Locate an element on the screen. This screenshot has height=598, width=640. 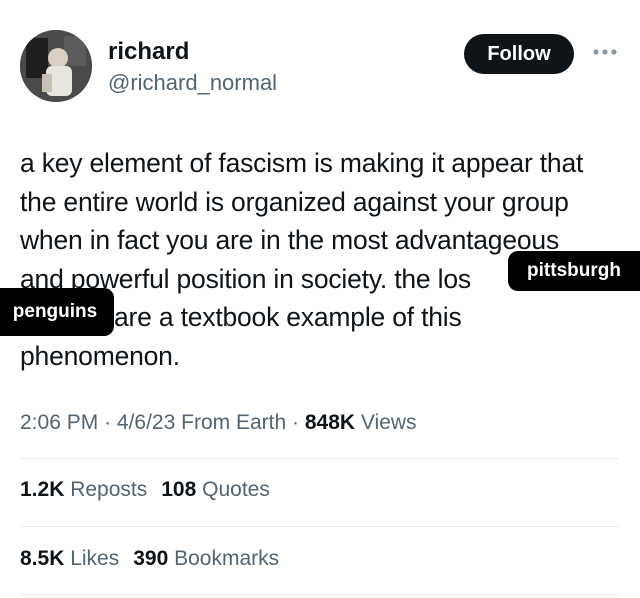
bookmarks-link: 390 Bookmarks is located at coordinates (206, 558).